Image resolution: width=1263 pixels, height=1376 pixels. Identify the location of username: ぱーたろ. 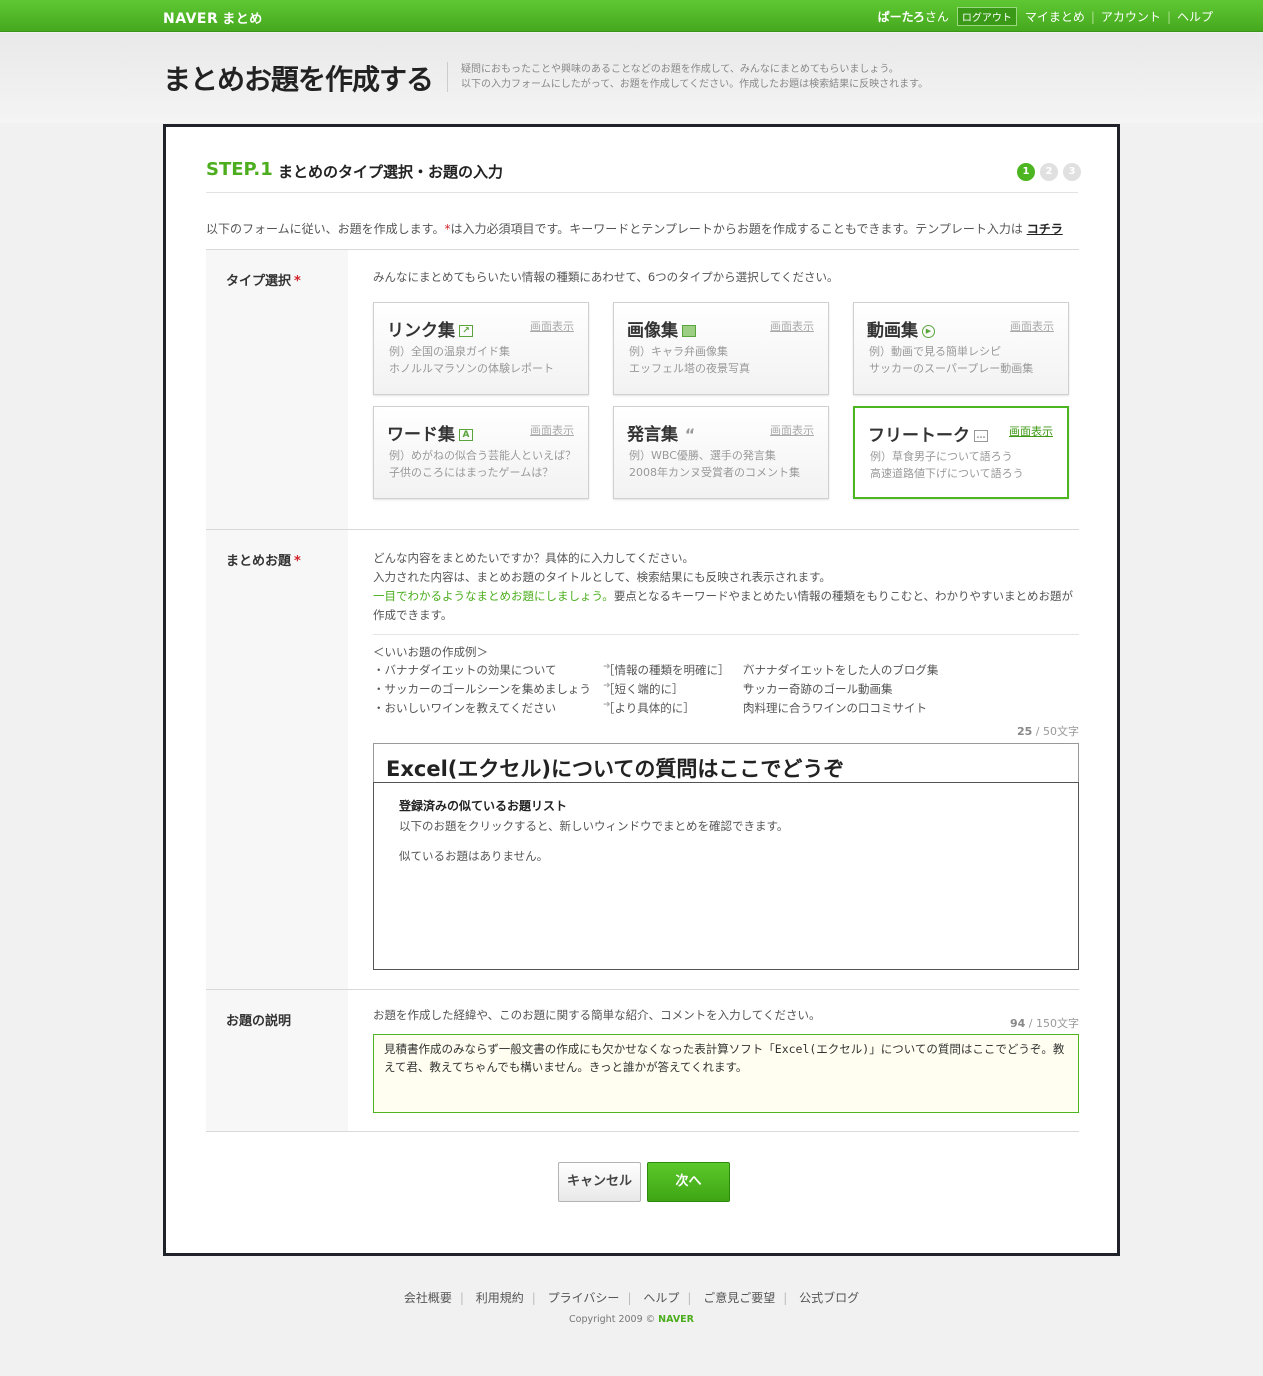
(901, 17).